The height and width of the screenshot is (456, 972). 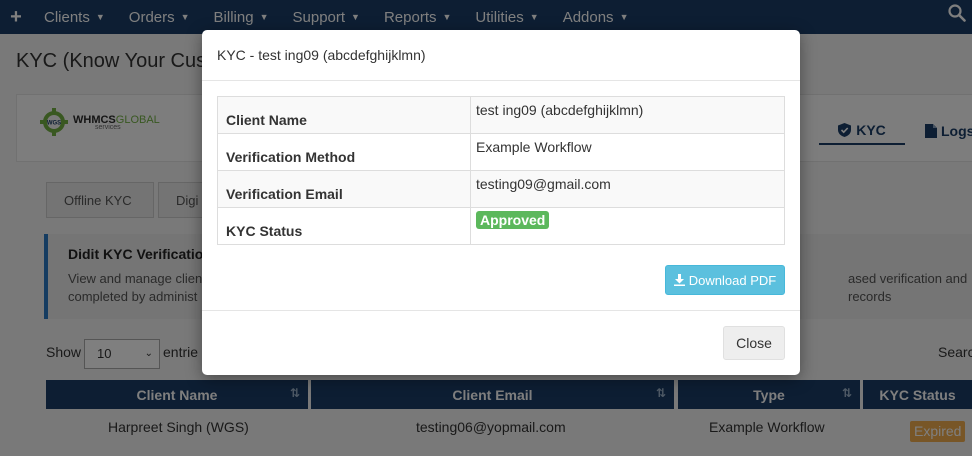 What do you see at coordinates (627, 226) in the screenshot?
I see `field-value: Approved` at bounding box center [627, 226].